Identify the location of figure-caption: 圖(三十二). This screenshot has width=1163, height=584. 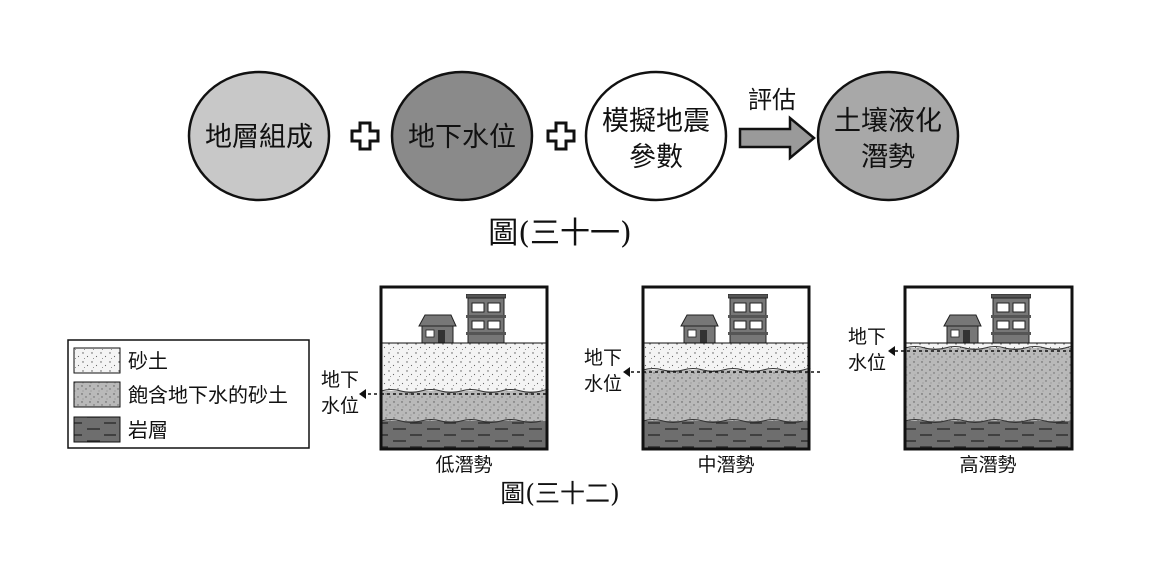
(560, 493).